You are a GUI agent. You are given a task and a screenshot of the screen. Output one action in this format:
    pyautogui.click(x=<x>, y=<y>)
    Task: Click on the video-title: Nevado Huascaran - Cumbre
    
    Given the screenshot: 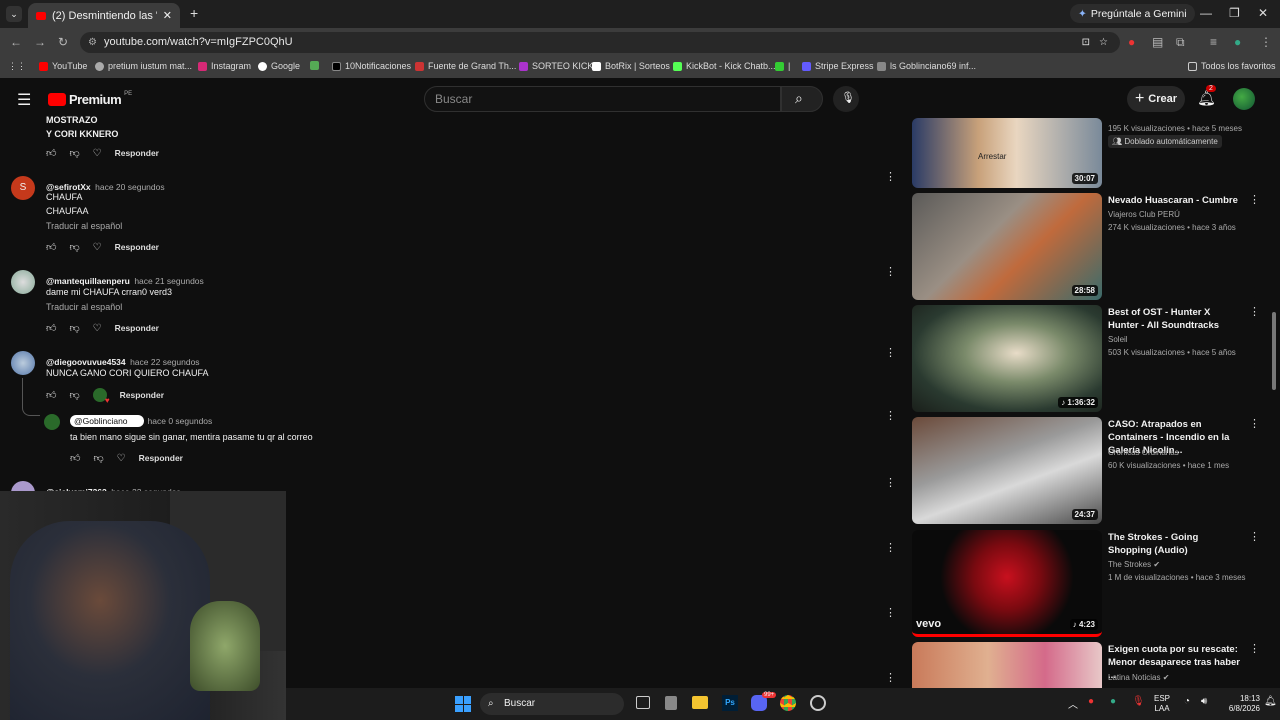 What is the action you would take?
    pyautogui.click(x=1175, y=200)
    